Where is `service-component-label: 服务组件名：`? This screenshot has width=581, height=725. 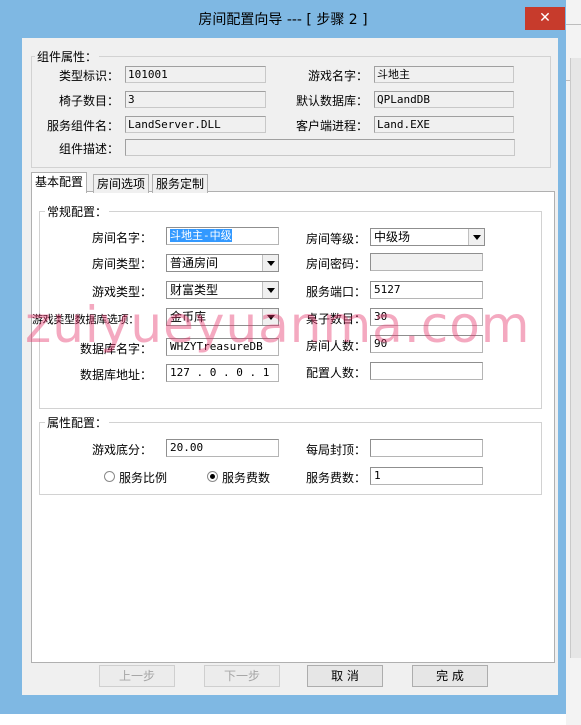
service-component-label: 服务组件名： is located at coordinates (82, 126).